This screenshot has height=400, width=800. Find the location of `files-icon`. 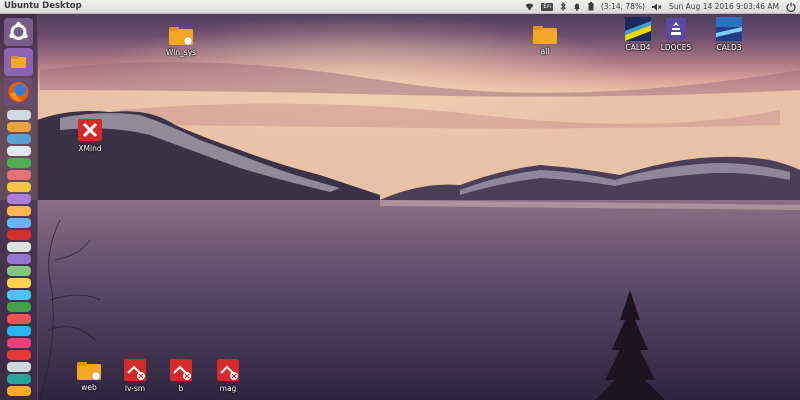

files-icon is located at coordinates (18, 62).